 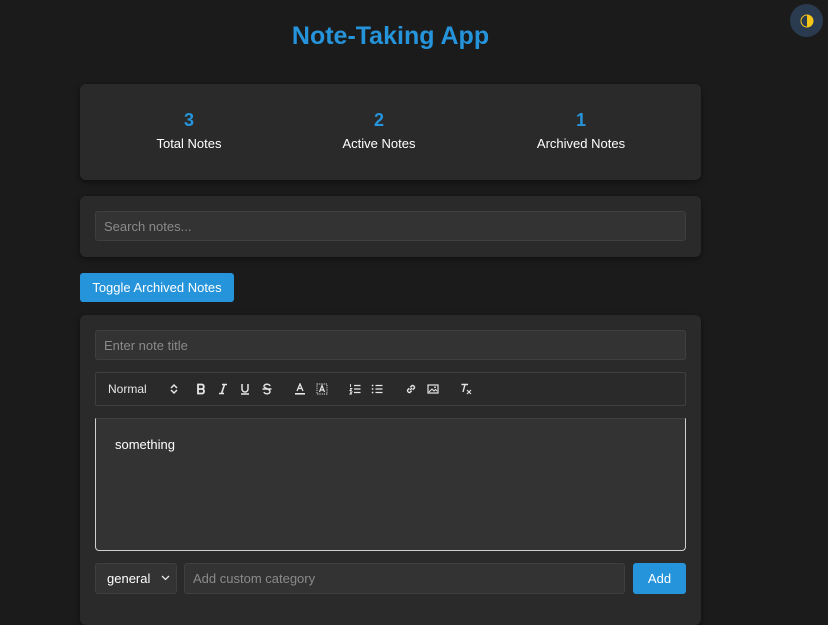 I want to click on bold-icon, so click(x=201, y=389).